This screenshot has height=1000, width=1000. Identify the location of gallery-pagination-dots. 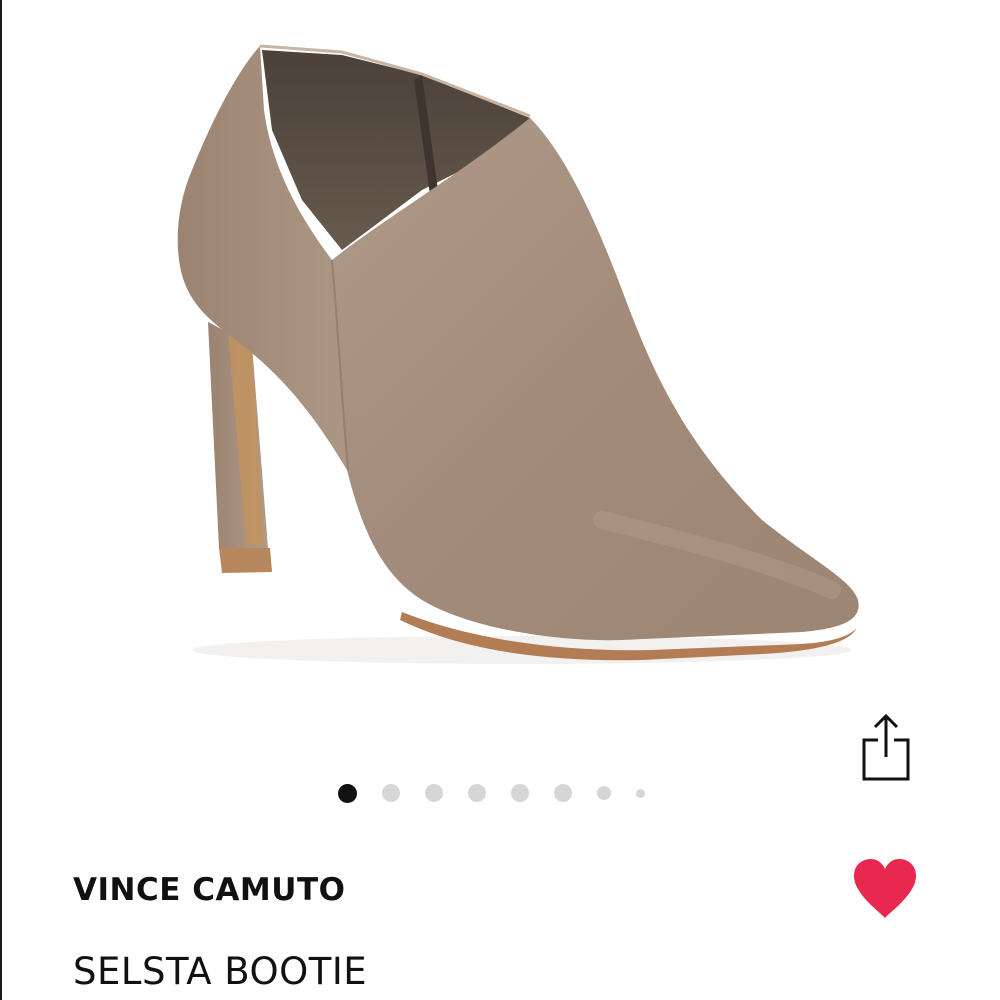
(504, 793).